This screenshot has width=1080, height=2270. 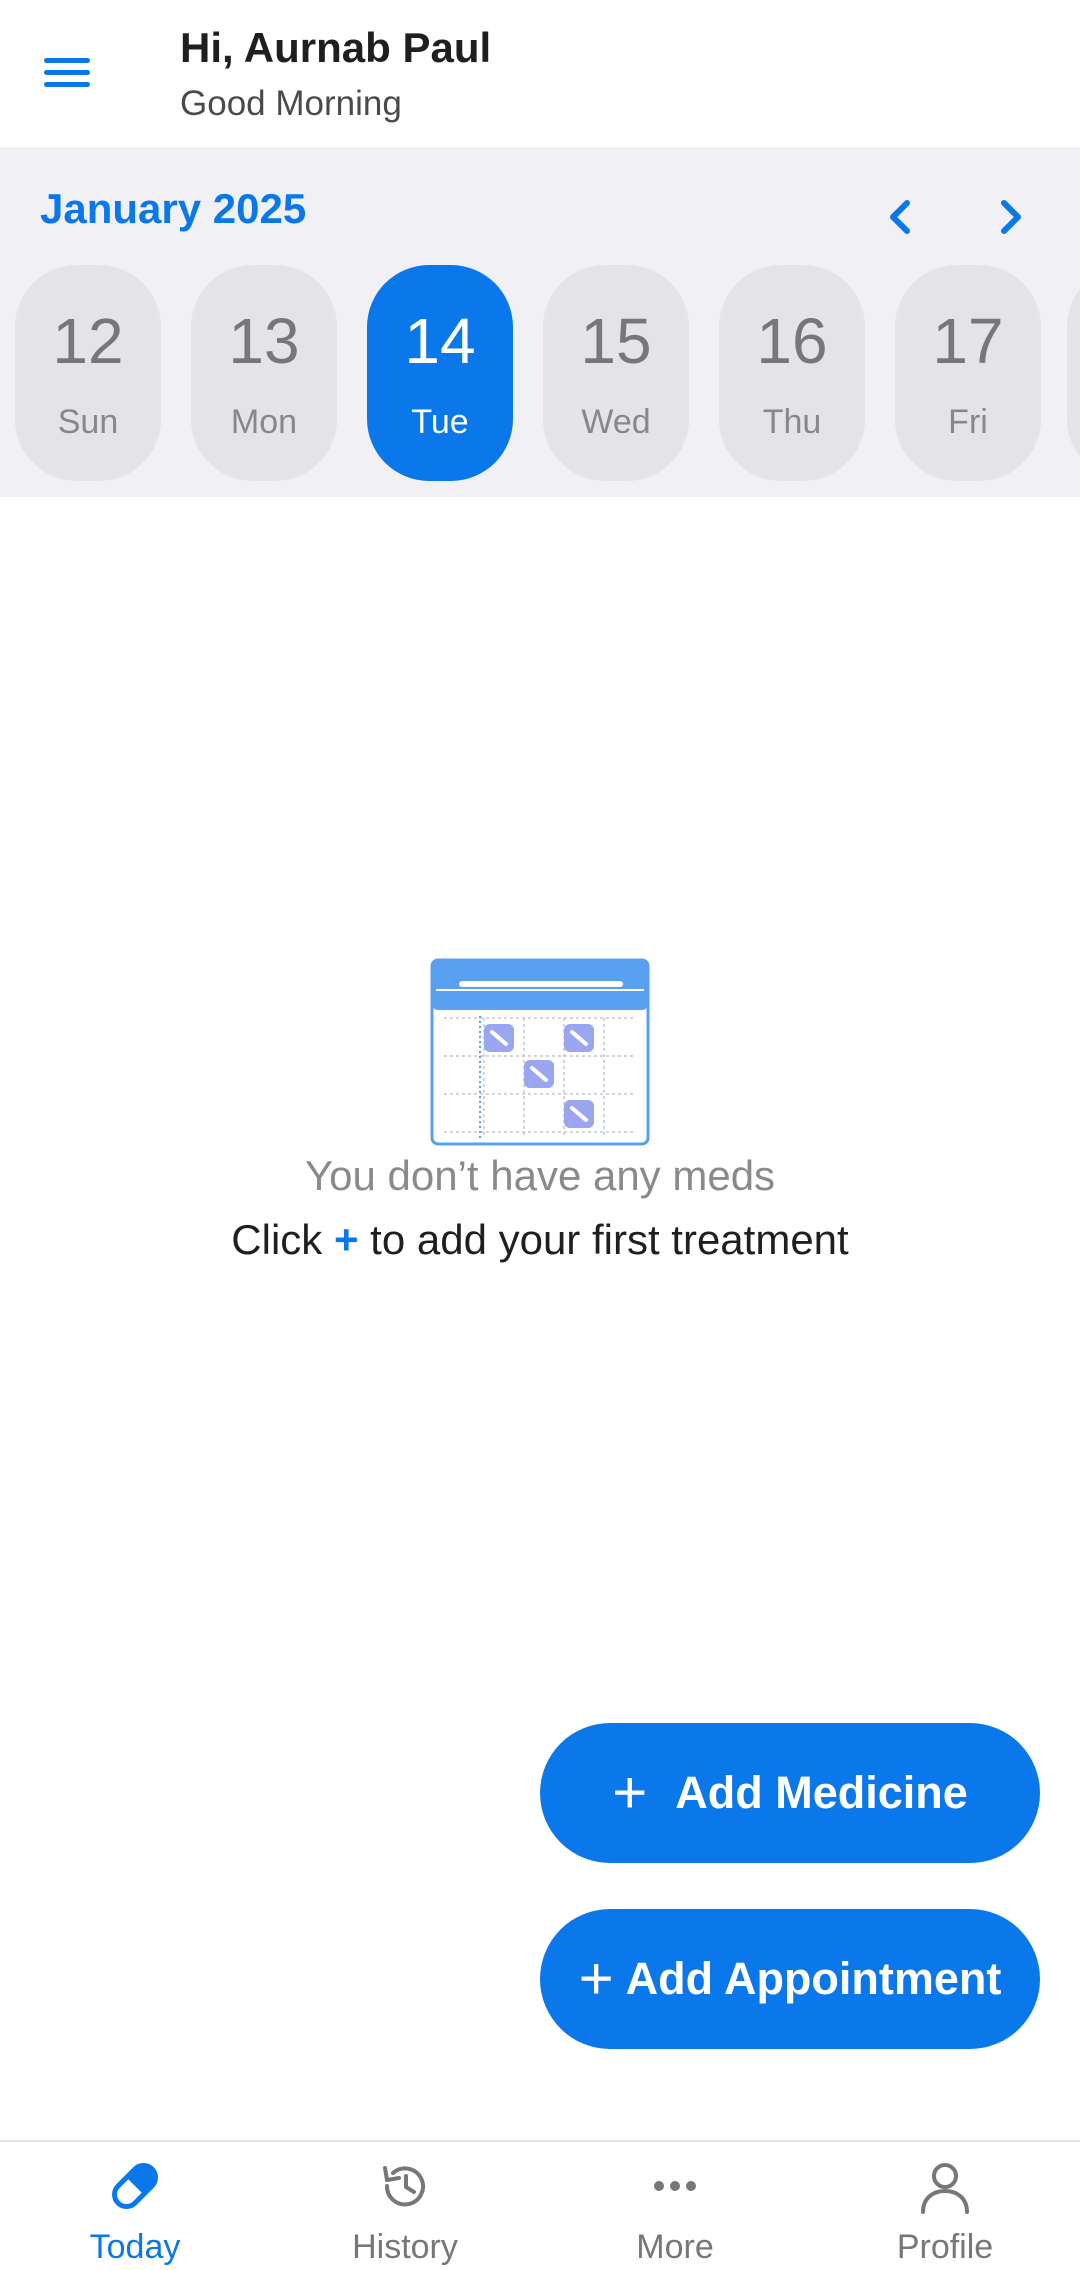 I want to click on add-medicine-button: + Add Medicine, so click(x=790, y=1793).